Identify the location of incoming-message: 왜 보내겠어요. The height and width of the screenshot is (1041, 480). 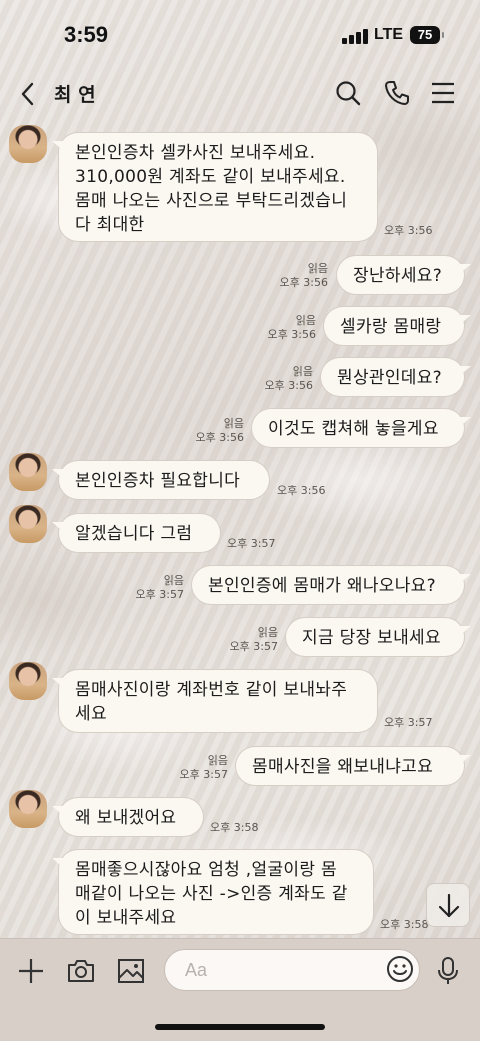
(131, 817).